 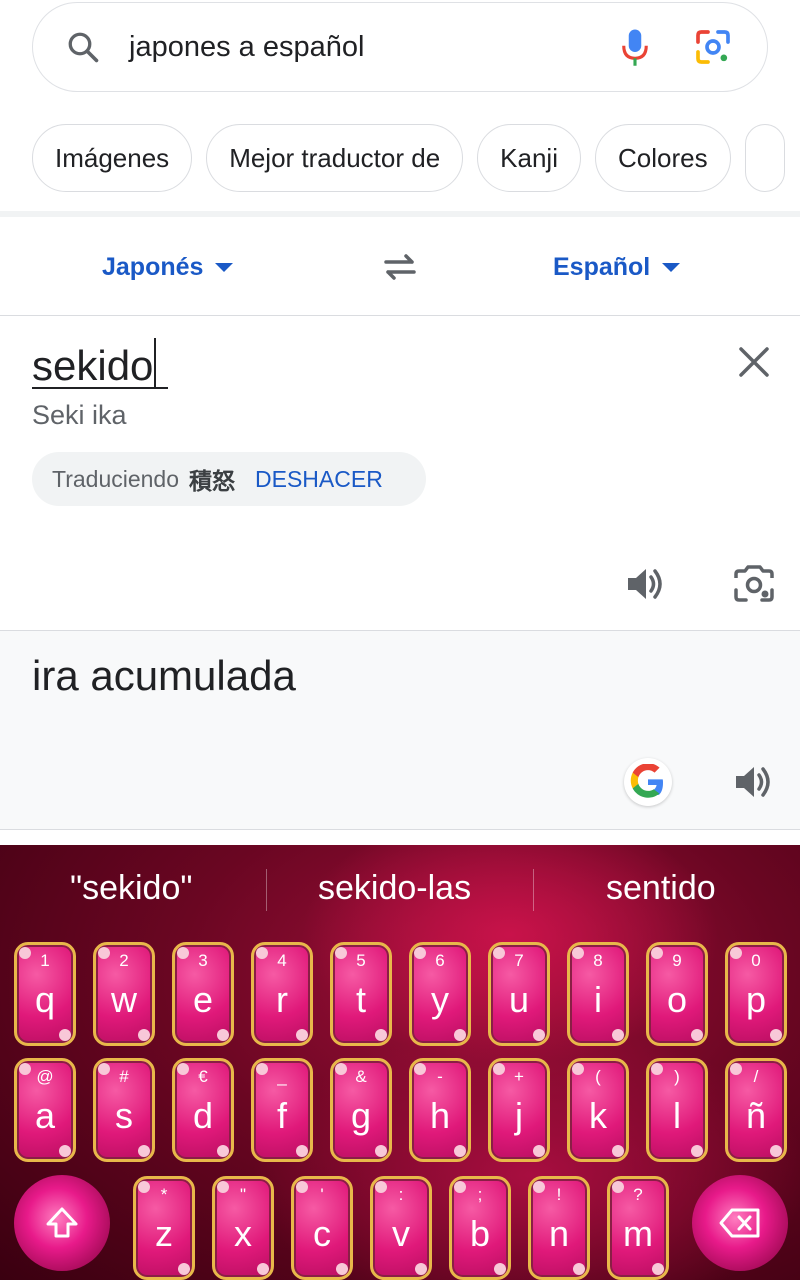 I want to click on key-letter: x, so click(x=243, y=1233).